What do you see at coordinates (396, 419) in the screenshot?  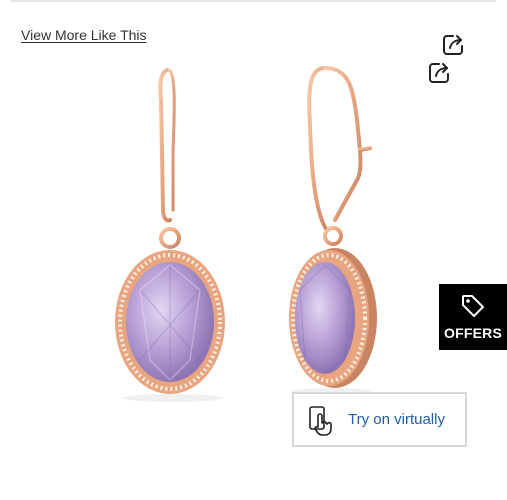 I see `try-on-label: Try on virtually` at bounding box center [396, 419].